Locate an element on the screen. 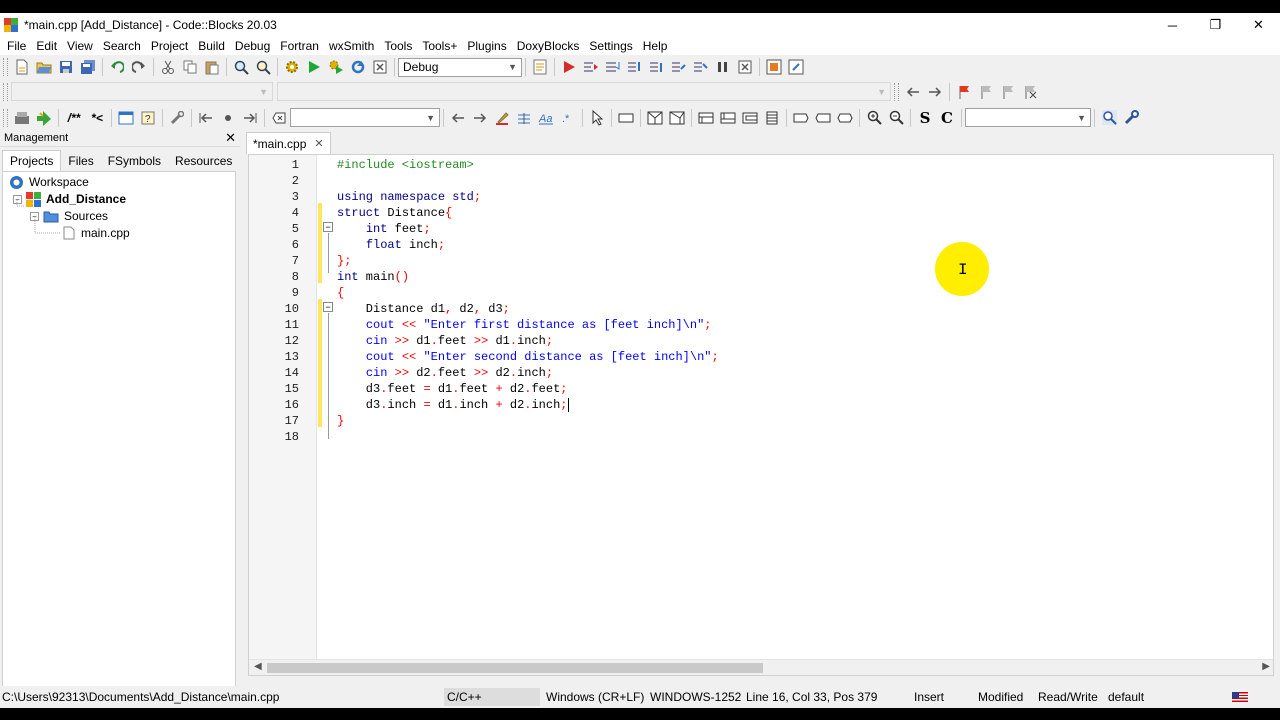  menu-build: Build is located at coordinates (211, 46).